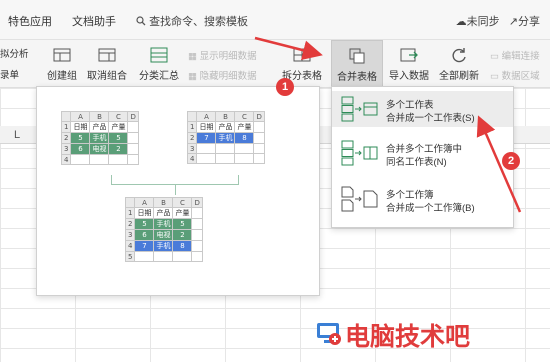  I want to click on create-group-button: 创建组, so click(62, 64).